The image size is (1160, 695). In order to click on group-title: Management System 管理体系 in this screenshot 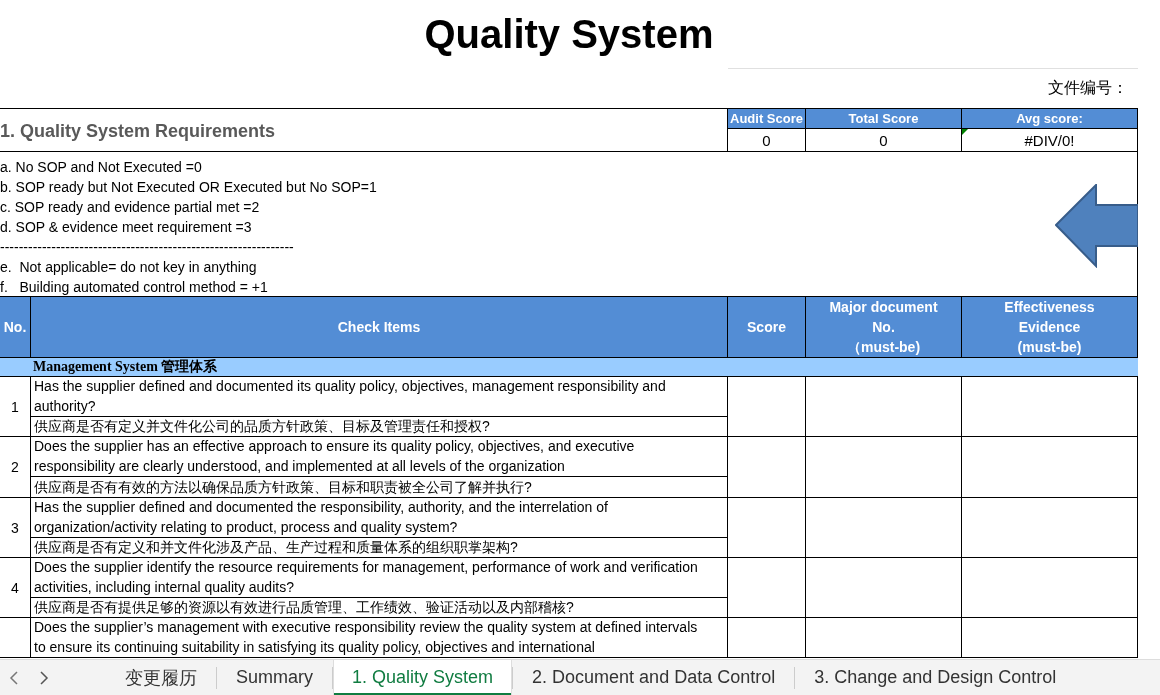, I will do `click(125, 366)`.